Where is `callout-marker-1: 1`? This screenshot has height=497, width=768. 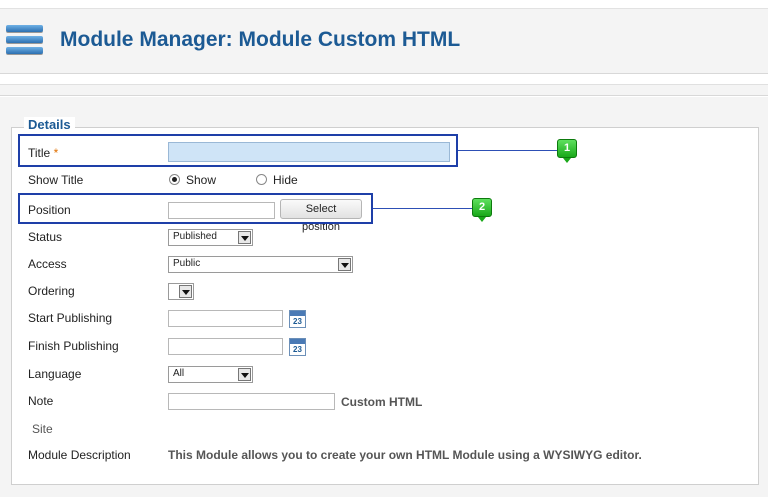
callout-marker-1: 1 is located at coordinates (567, 151).